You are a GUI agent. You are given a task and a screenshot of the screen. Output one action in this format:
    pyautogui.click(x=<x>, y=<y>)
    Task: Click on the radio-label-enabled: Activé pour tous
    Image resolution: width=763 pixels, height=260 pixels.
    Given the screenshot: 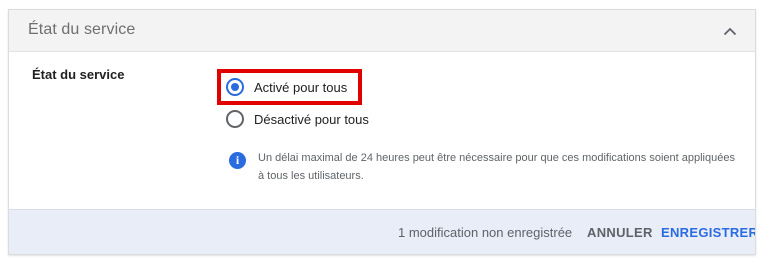 What is the action you would take?
    pyautogui.click(x=301, y=87)
    